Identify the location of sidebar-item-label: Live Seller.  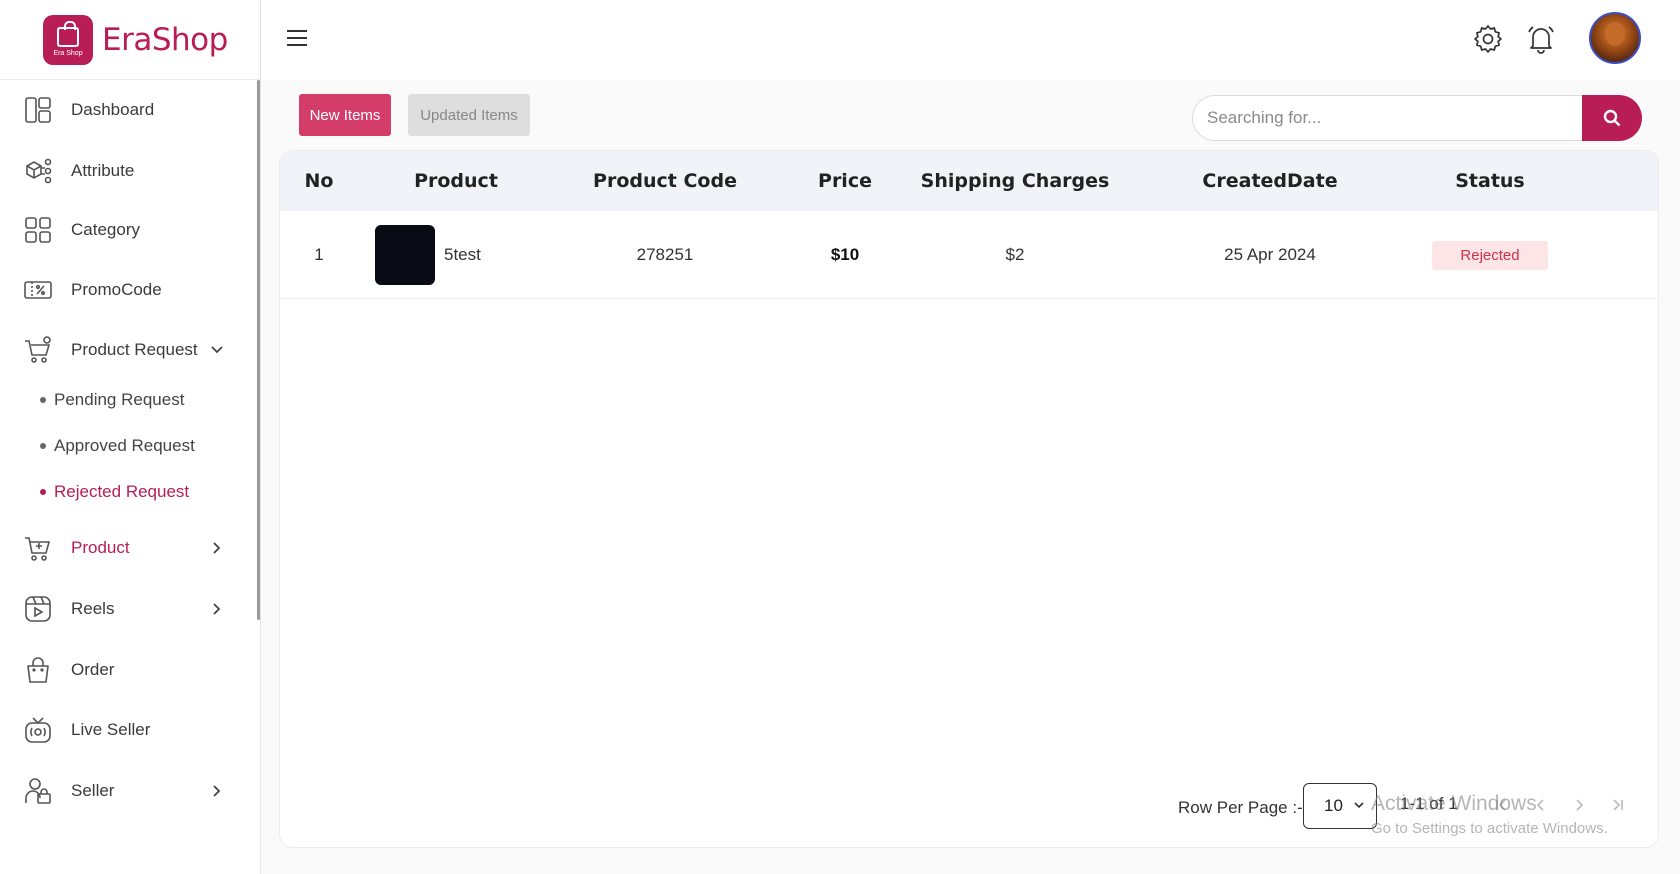
(111, 729).